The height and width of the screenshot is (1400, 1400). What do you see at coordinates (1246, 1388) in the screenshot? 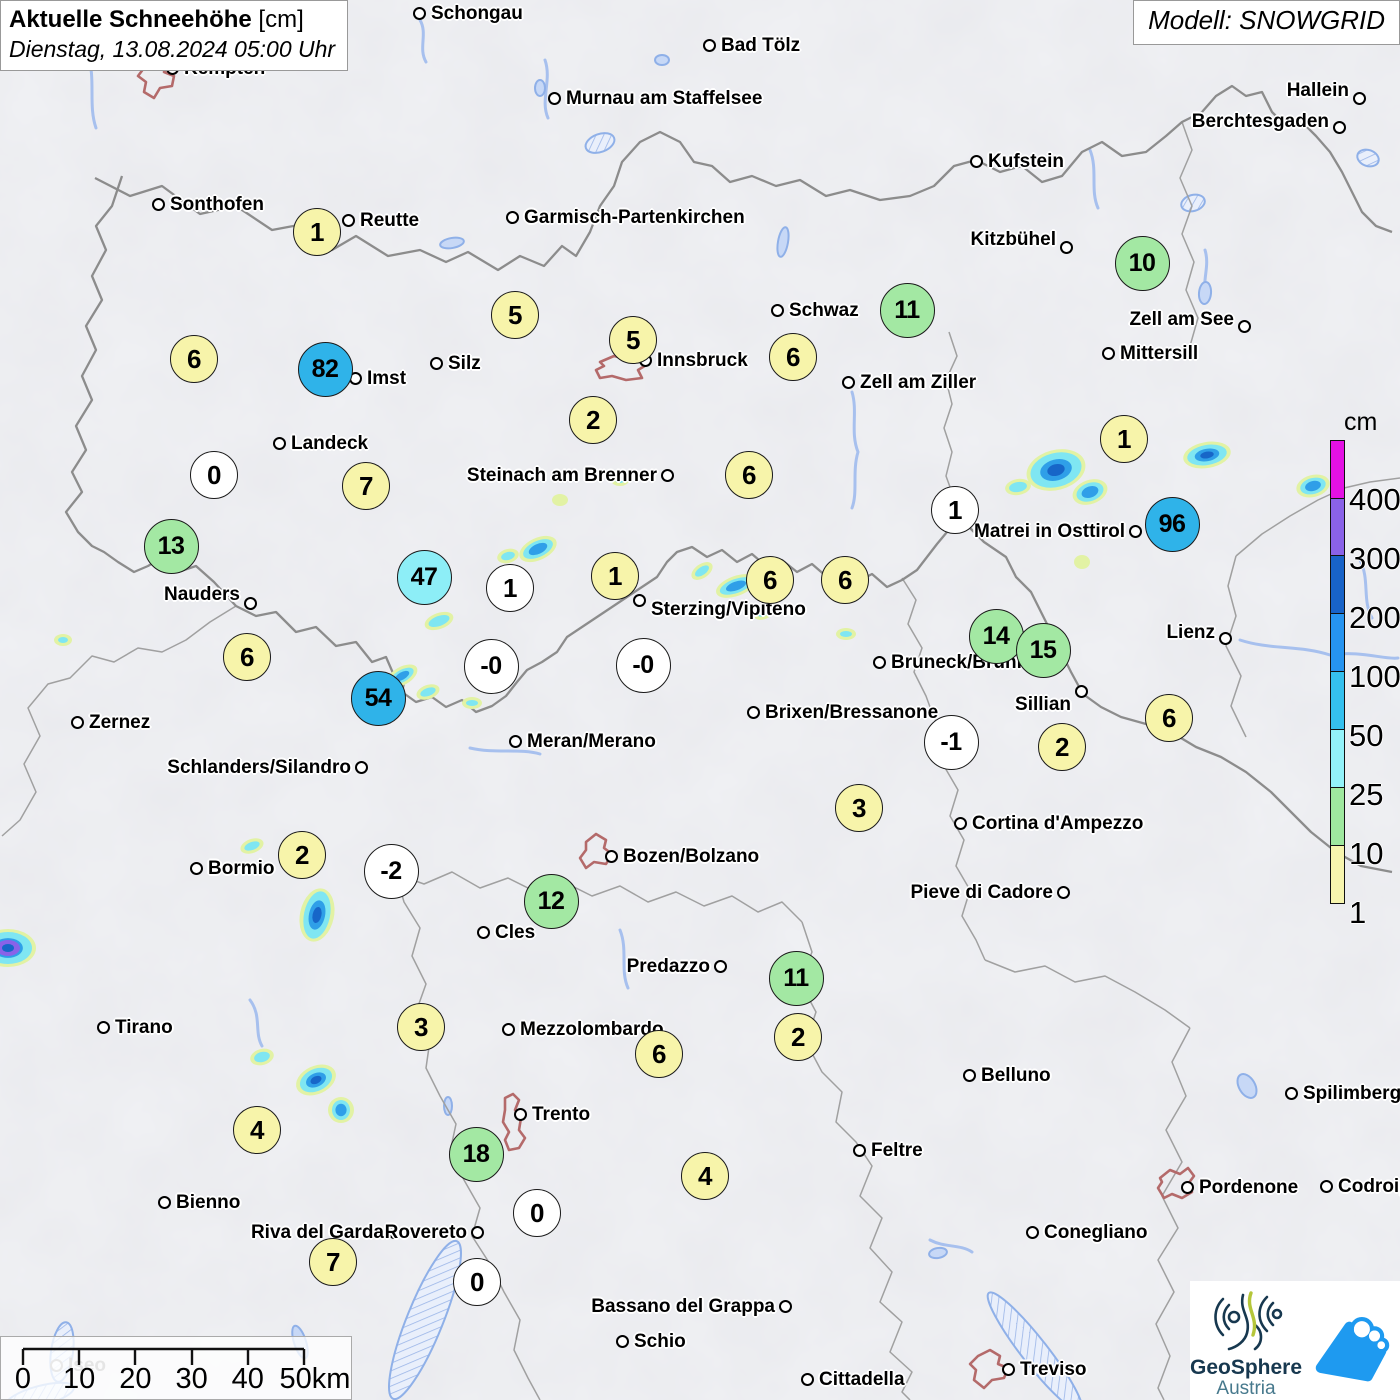
I see `geosphere-country: Austria` at bounding box center [1246, 1388].